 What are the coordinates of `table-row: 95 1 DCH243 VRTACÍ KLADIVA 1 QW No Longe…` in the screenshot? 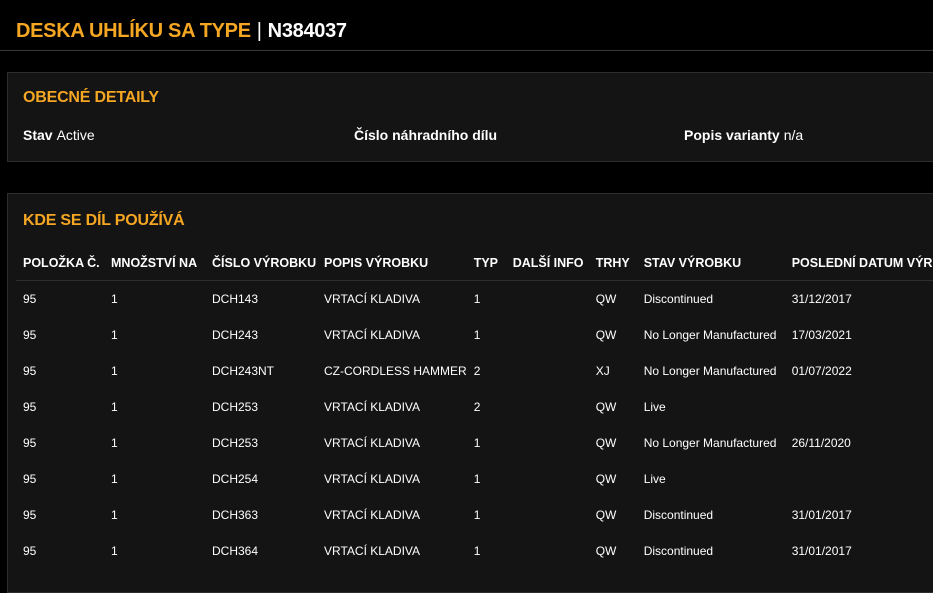 It's located at (474, 335).